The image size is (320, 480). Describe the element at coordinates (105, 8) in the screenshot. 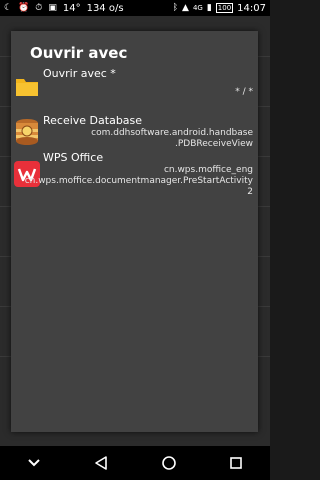

I see `speed-text: 134 o/s` at that location.